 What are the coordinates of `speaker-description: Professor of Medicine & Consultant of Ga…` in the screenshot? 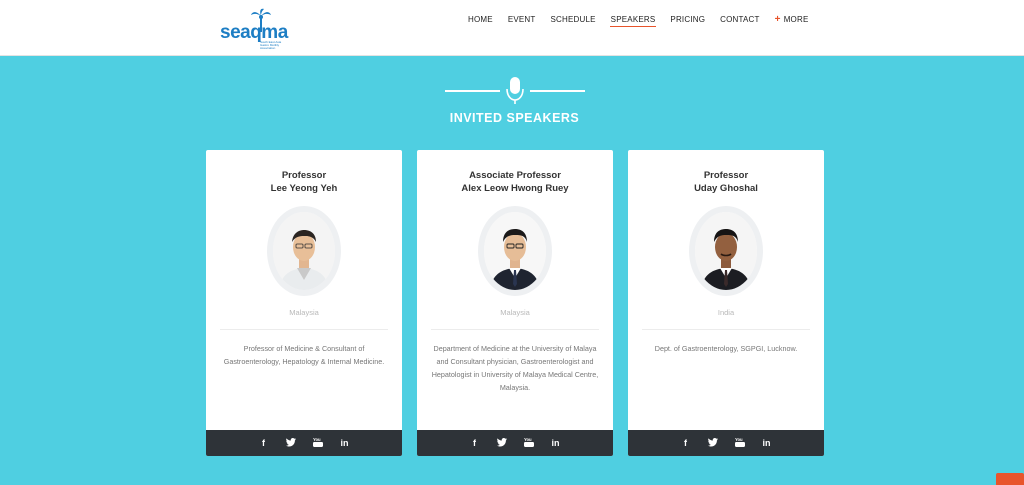 It's located at (304, 355).